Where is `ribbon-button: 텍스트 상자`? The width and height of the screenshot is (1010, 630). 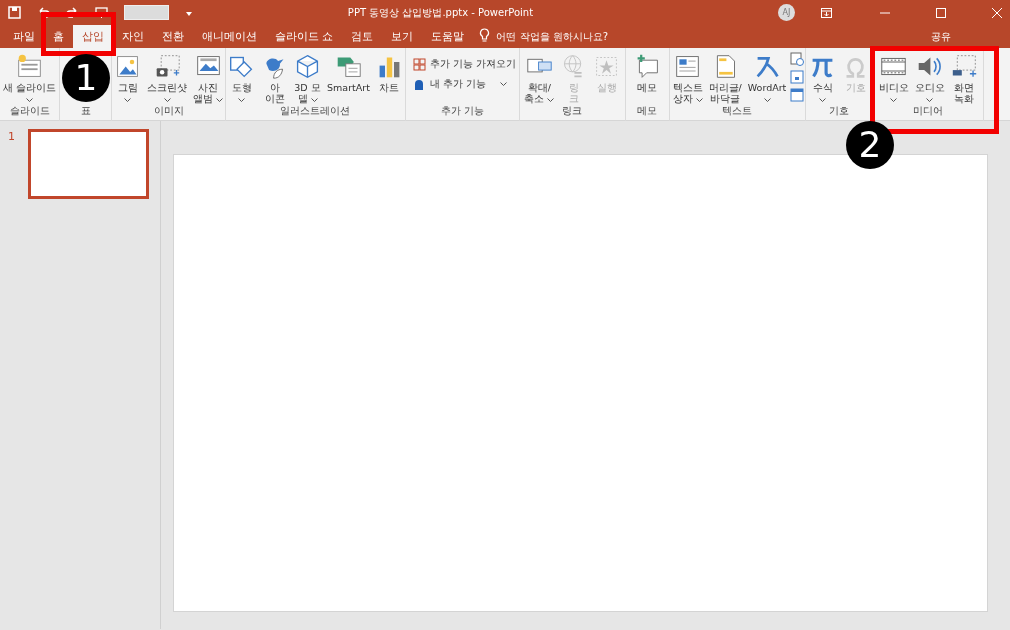 ribbon-button: 텍스트 상자 is located at coordinates (687, 78).